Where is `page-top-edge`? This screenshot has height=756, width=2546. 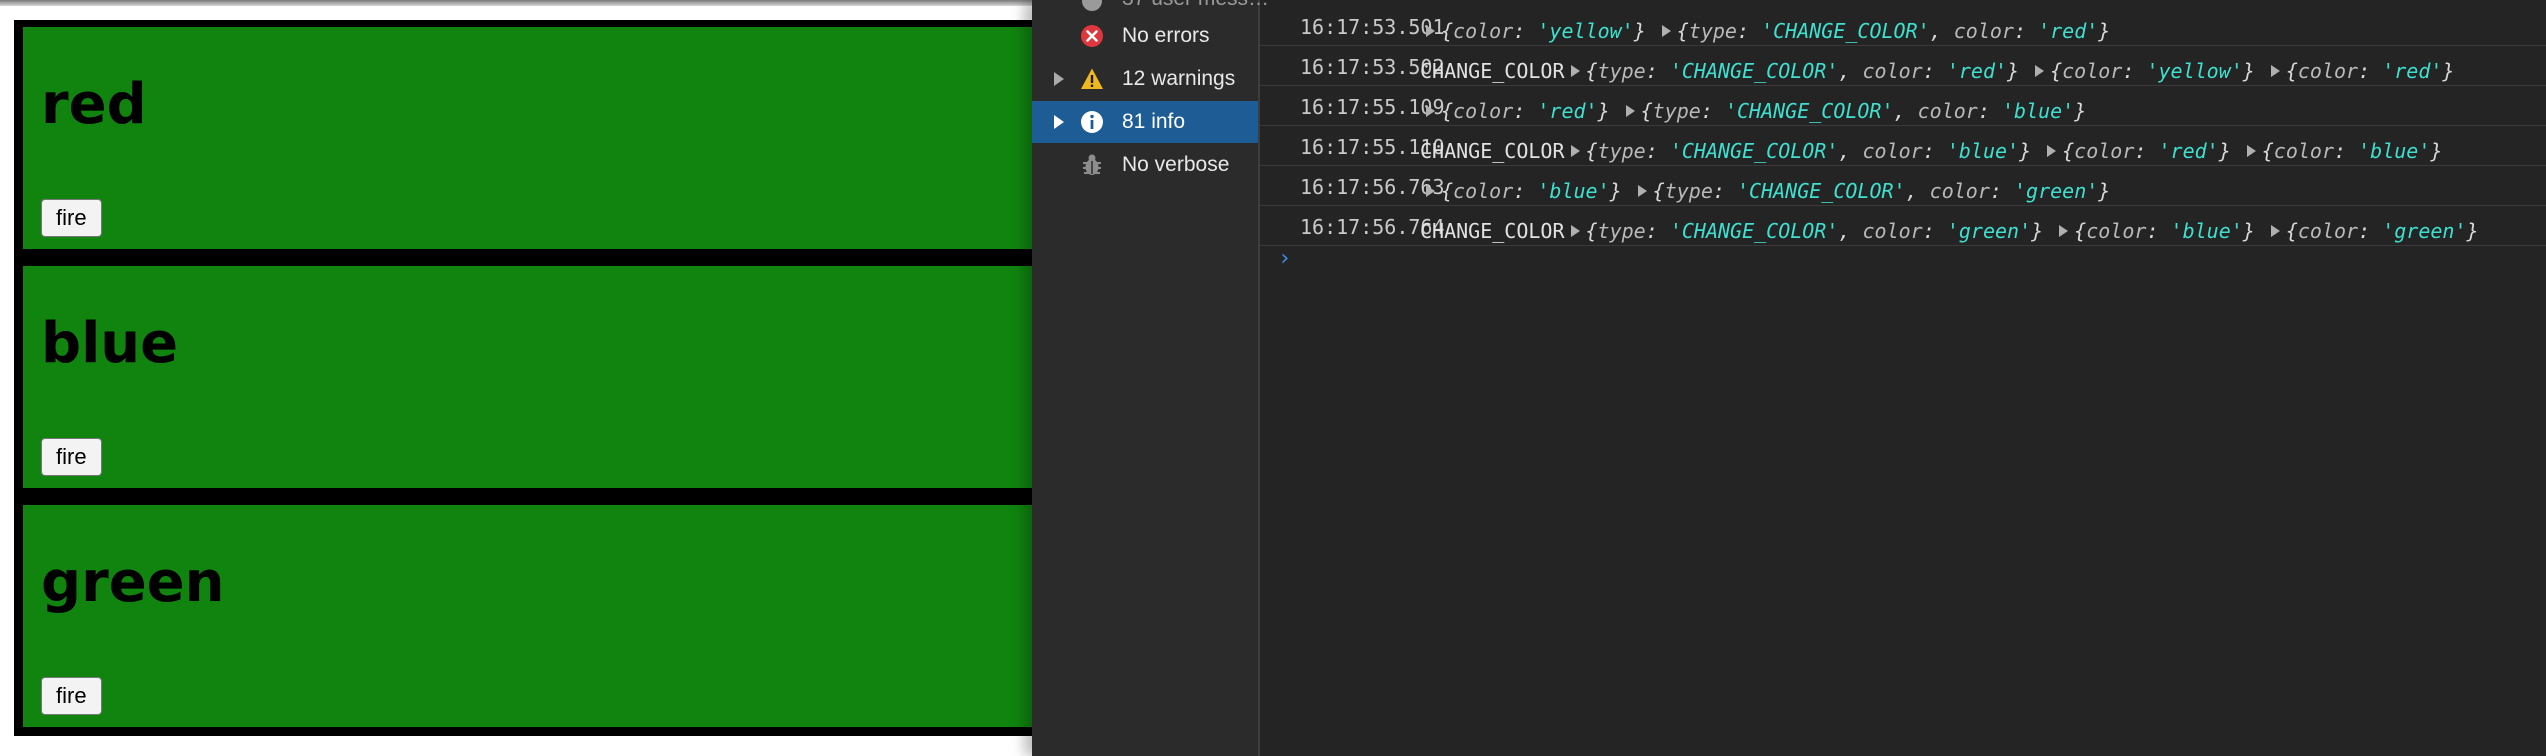 page-top-edge is located at coordinates (517, 3).